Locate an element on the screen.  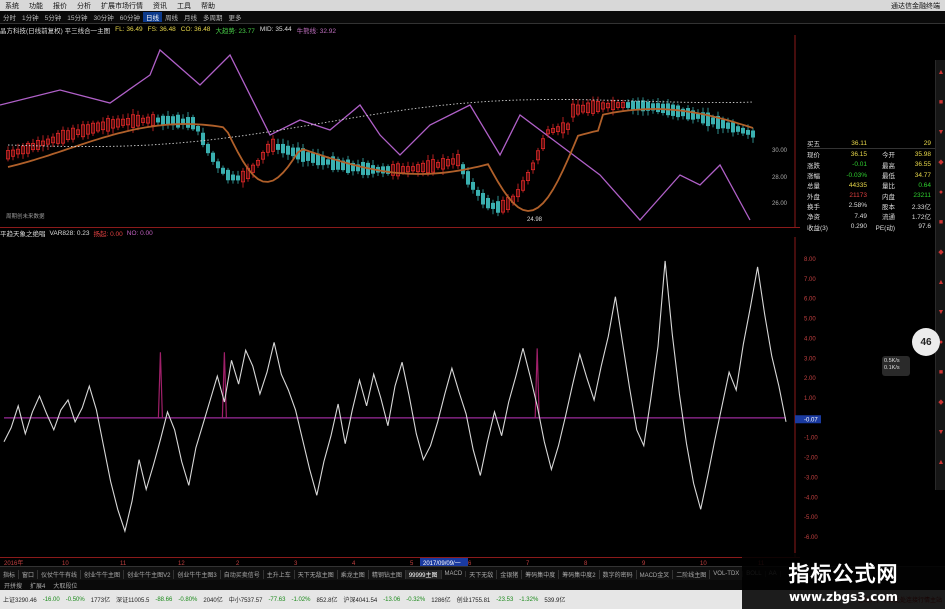
status-item-6: -0.80% is located at coordinates (188, 599).